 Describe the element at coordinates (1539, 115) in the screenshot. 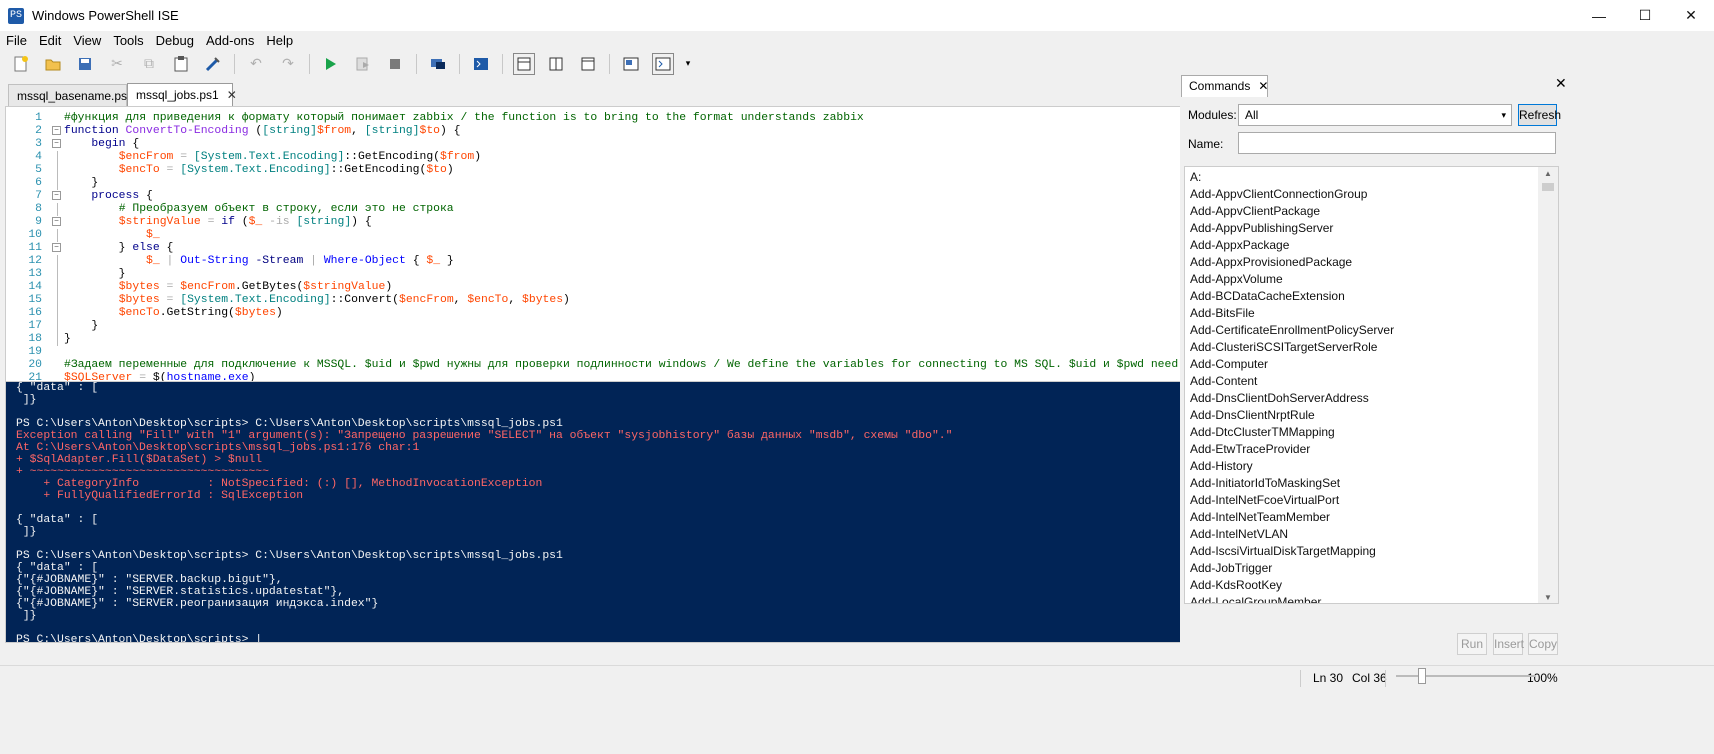

I see `refresh-button: Refresh` at that location.